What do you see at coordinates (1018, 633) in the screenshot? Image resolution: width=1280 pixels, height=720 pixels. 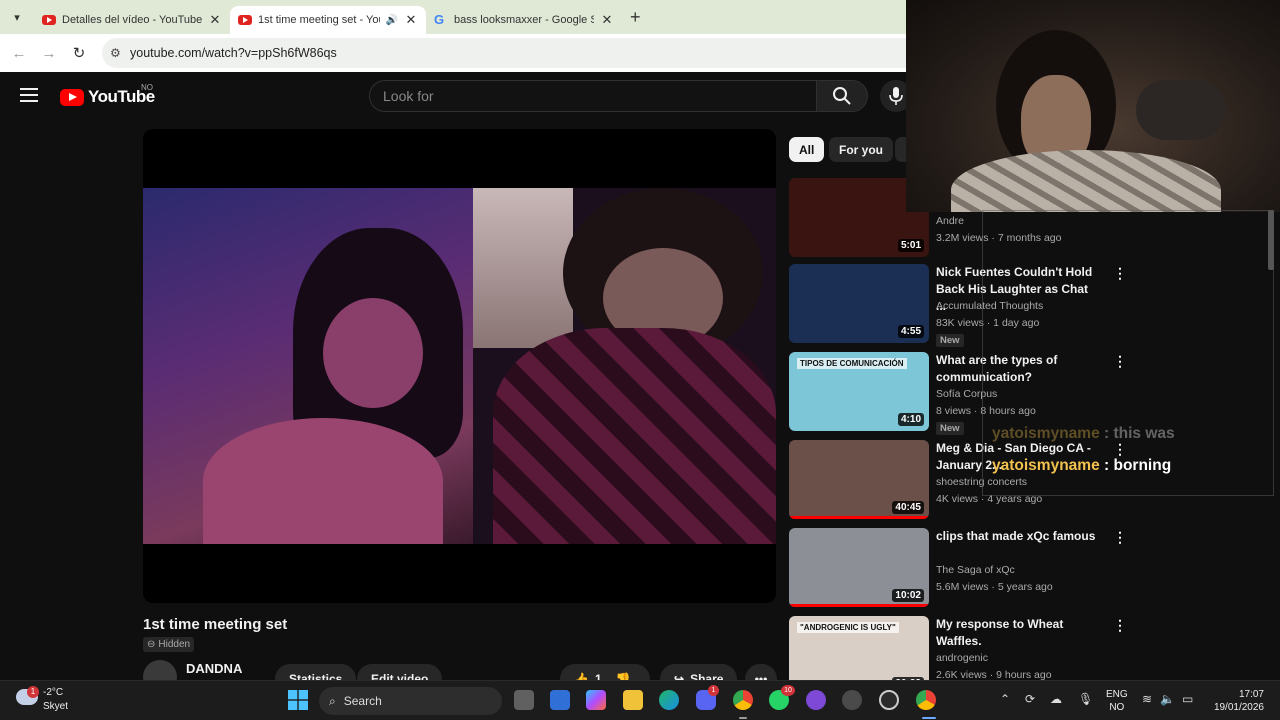 I see `video-title-link: My response to Wheat Waffles.` at bounding box center [1018, 633].